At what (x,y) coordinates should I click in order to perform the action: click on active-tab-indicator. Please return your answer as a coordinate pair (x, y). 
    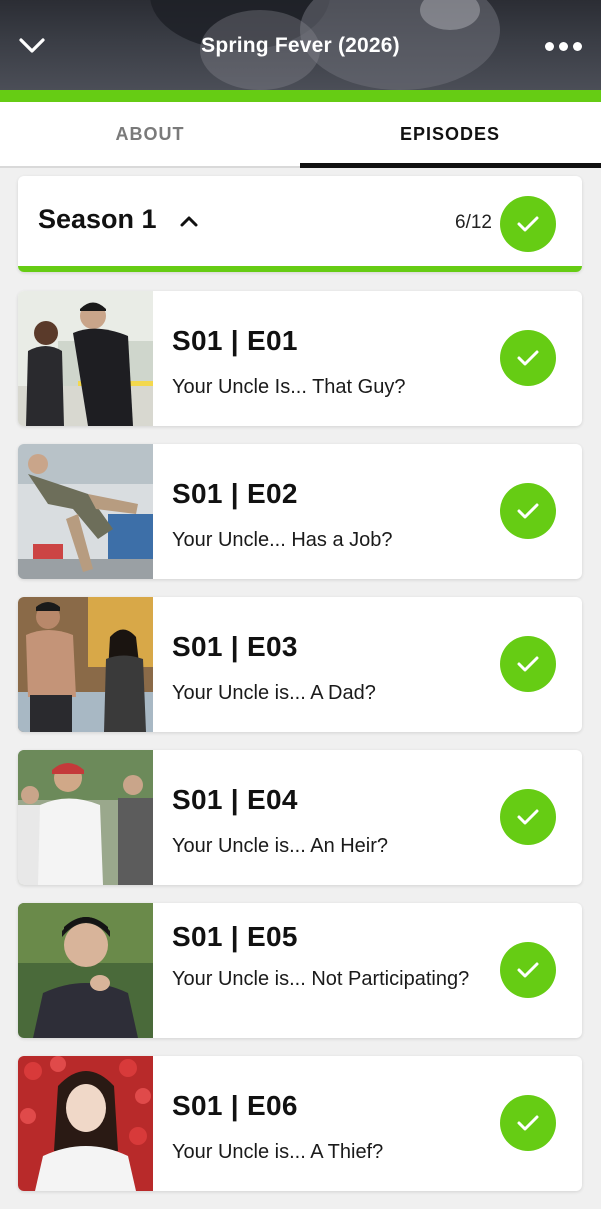
    Looking at the image, I should click on (450, 165).